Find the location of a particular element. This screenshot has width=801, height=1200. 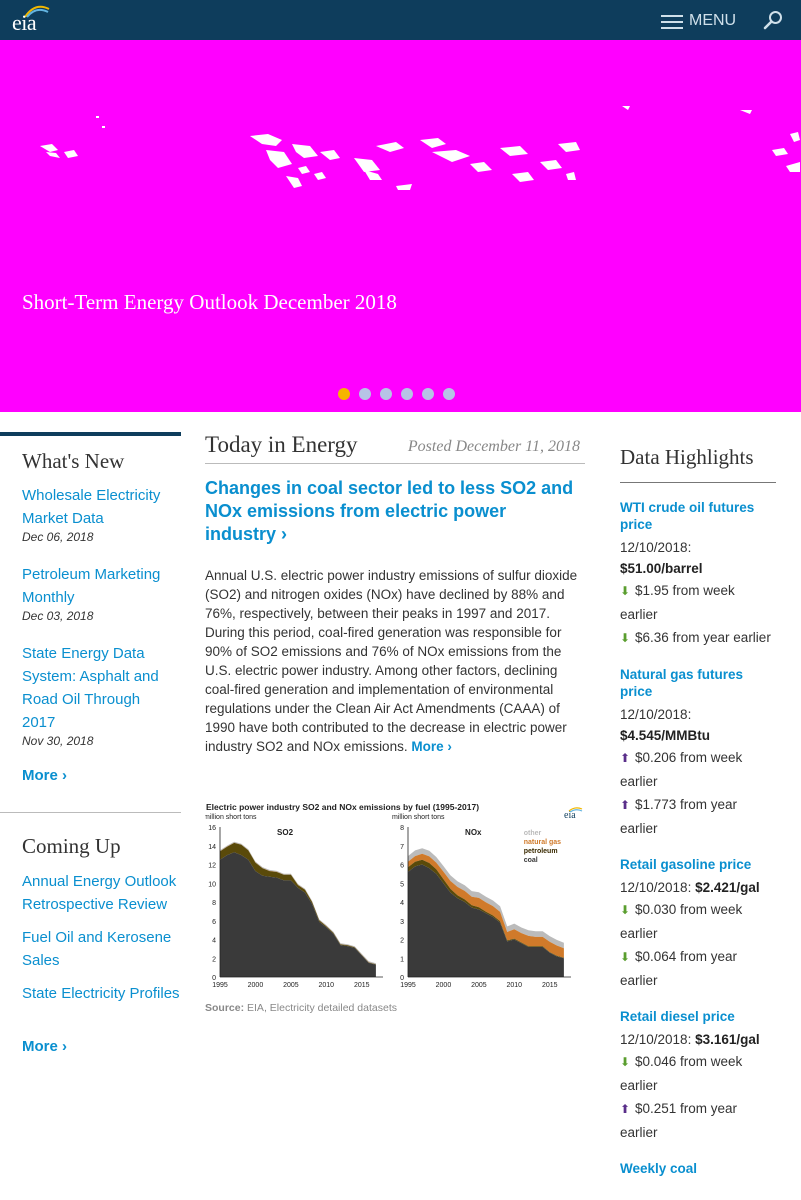

carousel-dots is located at coordinates (396, 394).